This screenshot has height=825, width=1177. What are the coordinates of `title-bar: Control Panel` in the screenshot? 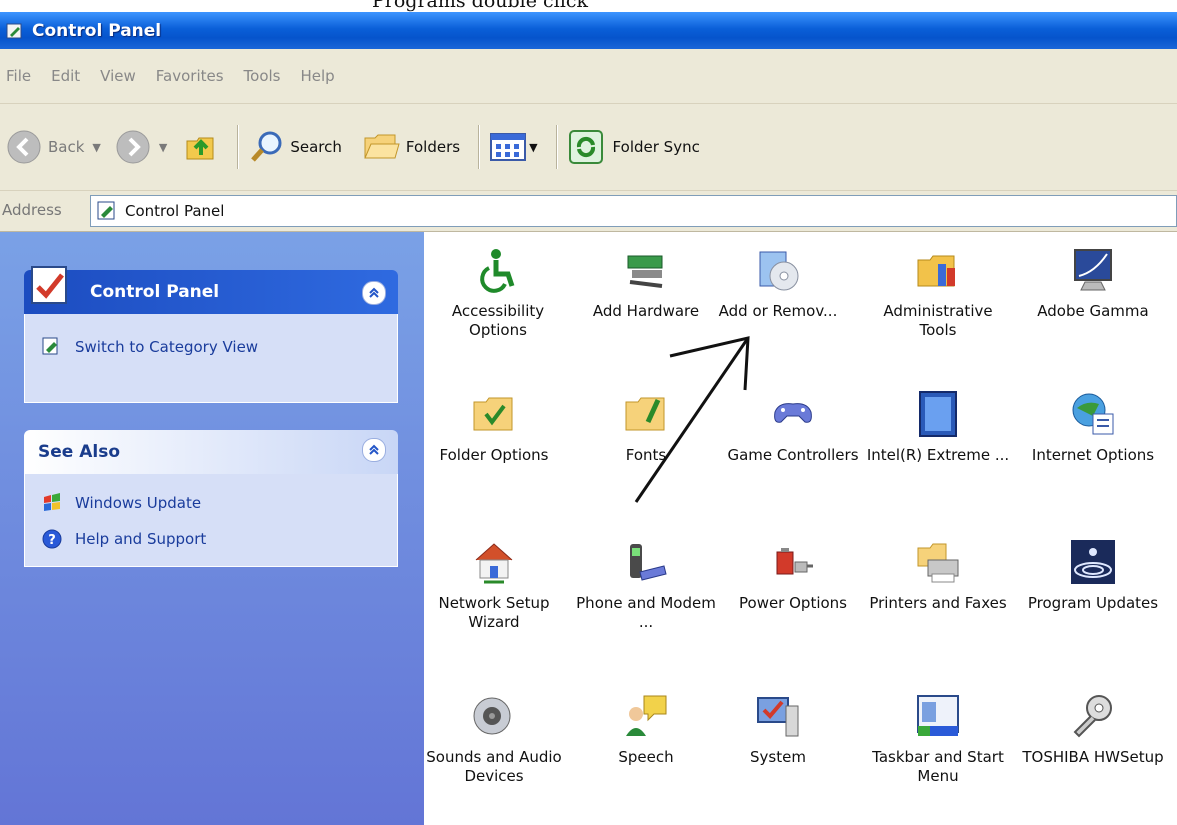 It's located at (588, 30).